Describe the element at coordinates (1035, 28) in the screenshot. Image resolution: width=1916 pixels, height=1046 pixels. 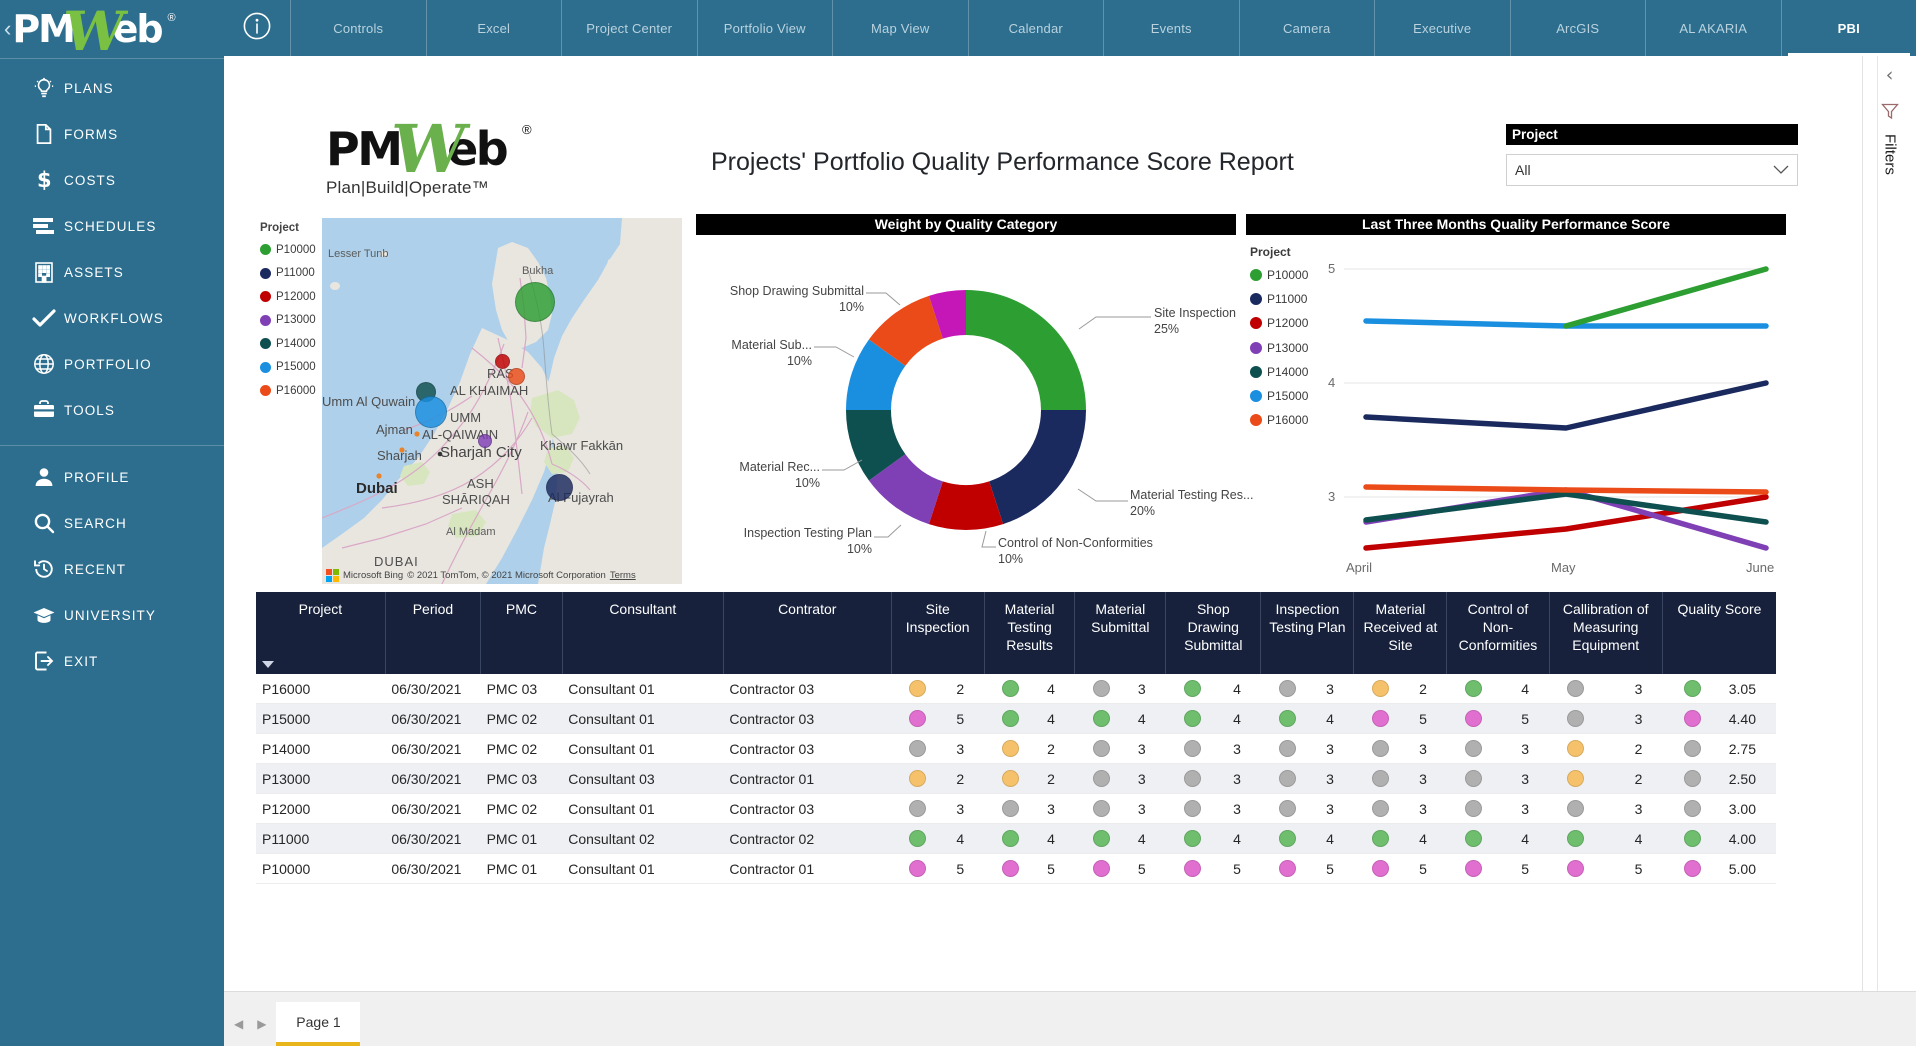
I see `tab-calendar: Calendar` at that location.